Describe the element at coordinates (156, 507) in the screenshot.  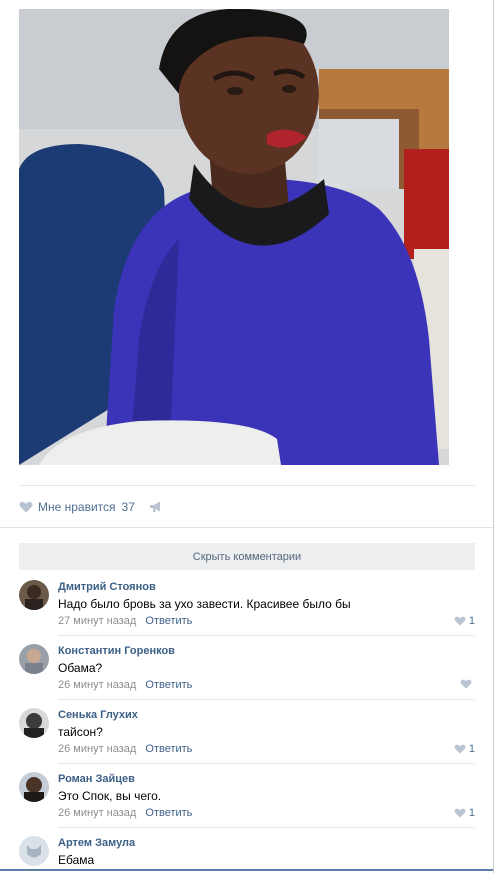
I see `megaphone-icon` at that location.